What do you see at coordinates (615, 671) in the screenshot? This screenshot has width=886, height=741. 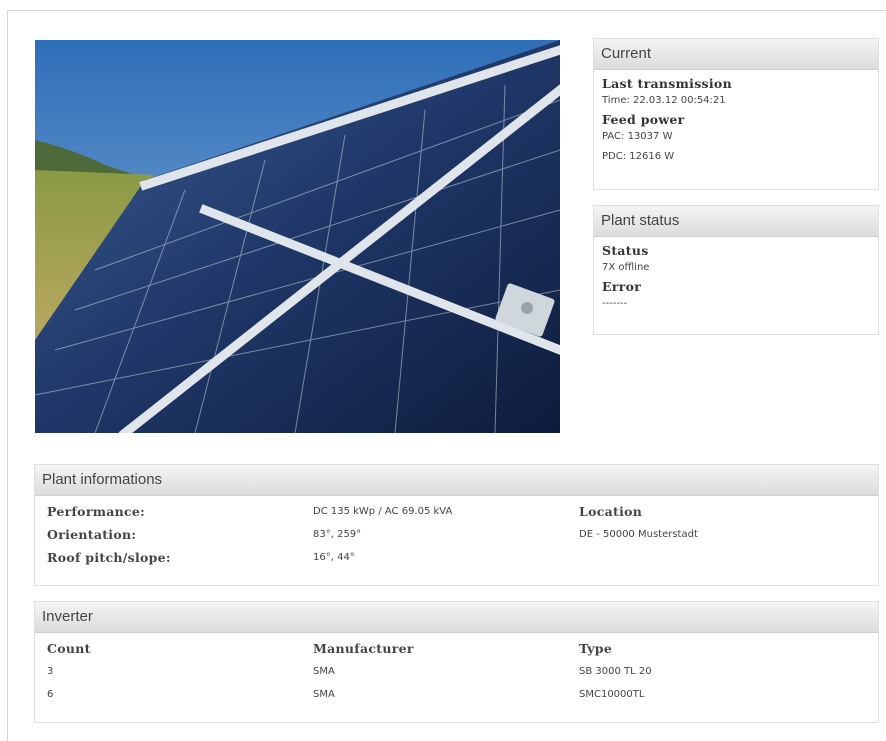 I see `table-cell-type: SB 3000 TL 20` at bounding box center [615, 671].